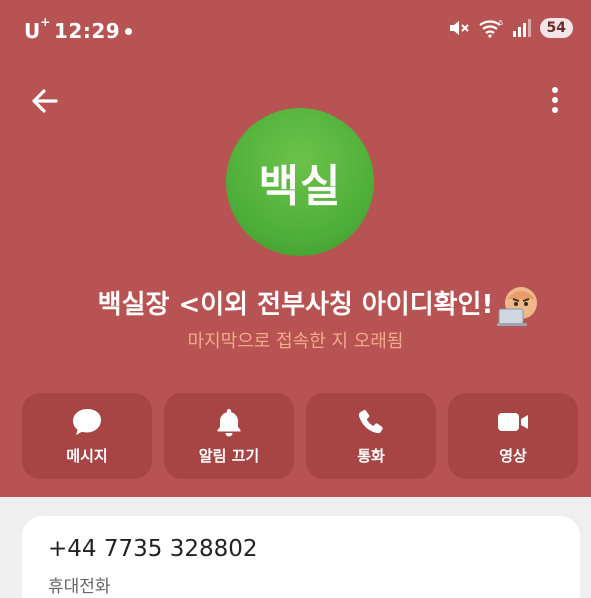  I want to click on video-icon, so click(513, 422).